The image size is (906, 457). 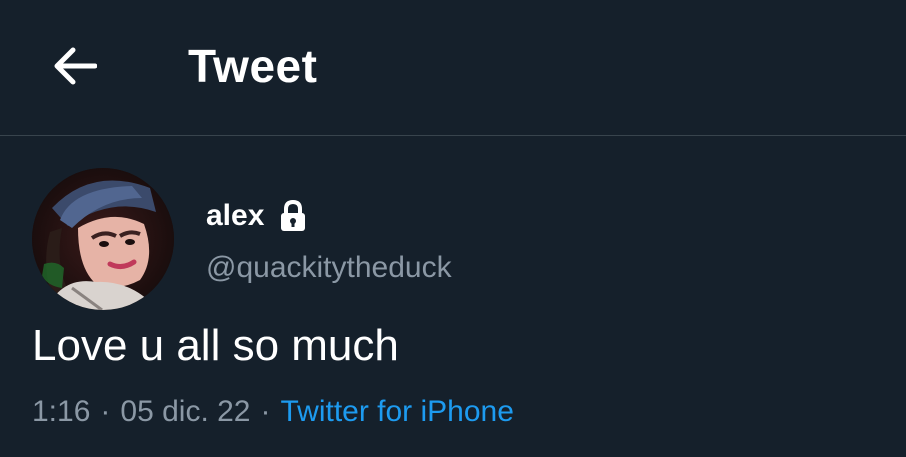 I want to click on tweet-time: 1:16, so click(x=61, y=411).